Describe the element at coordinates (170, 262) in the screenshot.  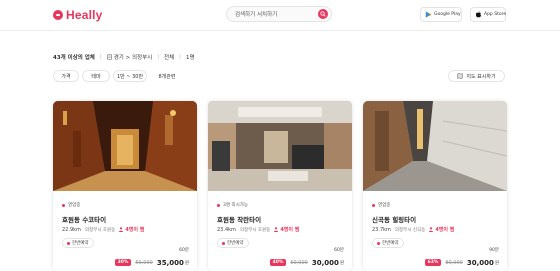
I see `final-price: 35,000` at that location.